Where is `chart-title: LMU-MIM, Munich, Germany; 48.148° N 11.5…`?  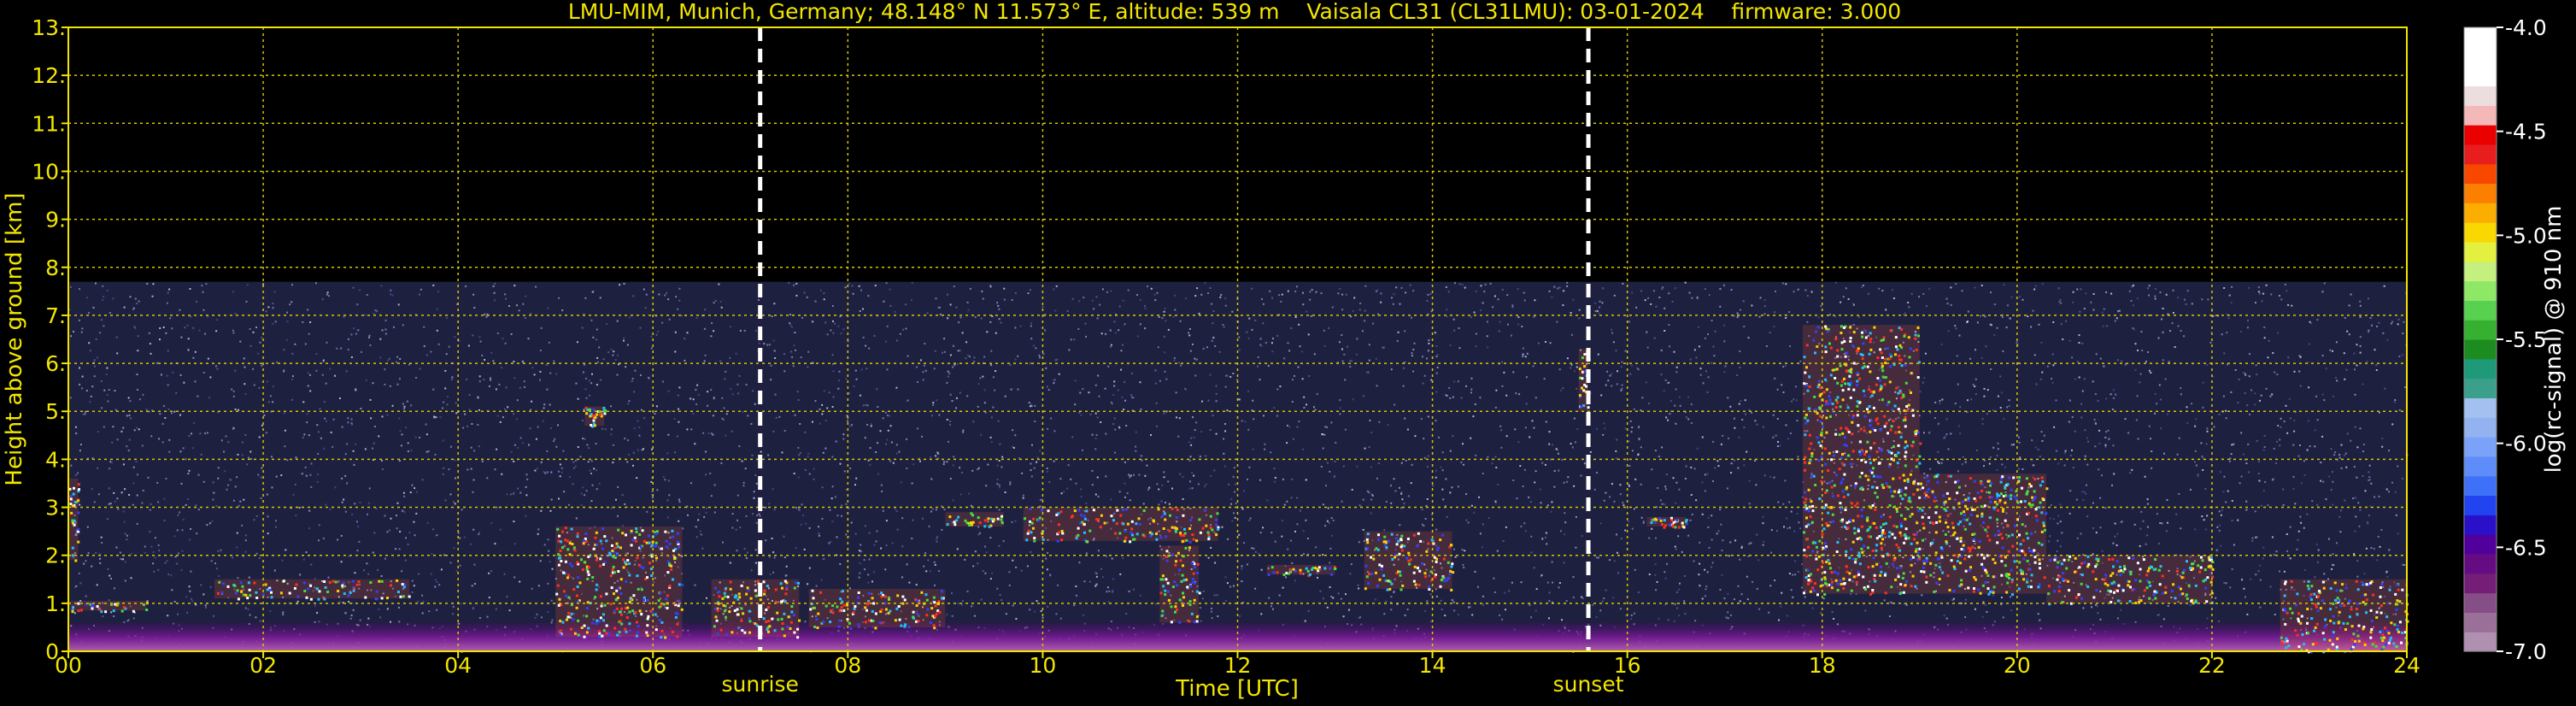
chart-title: LMU-MIM, Munich, Germany; 48.148° N 11.5… is located at coordinates (1234, 12).